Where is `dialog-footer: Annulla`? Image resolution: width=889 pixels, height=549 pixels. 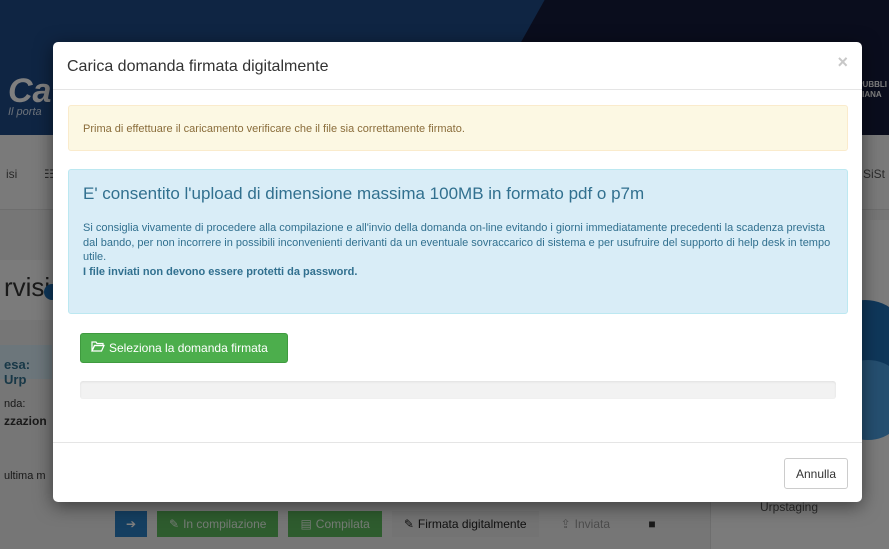 dialog-footer: Annulla is located at coordinates (457, 472).